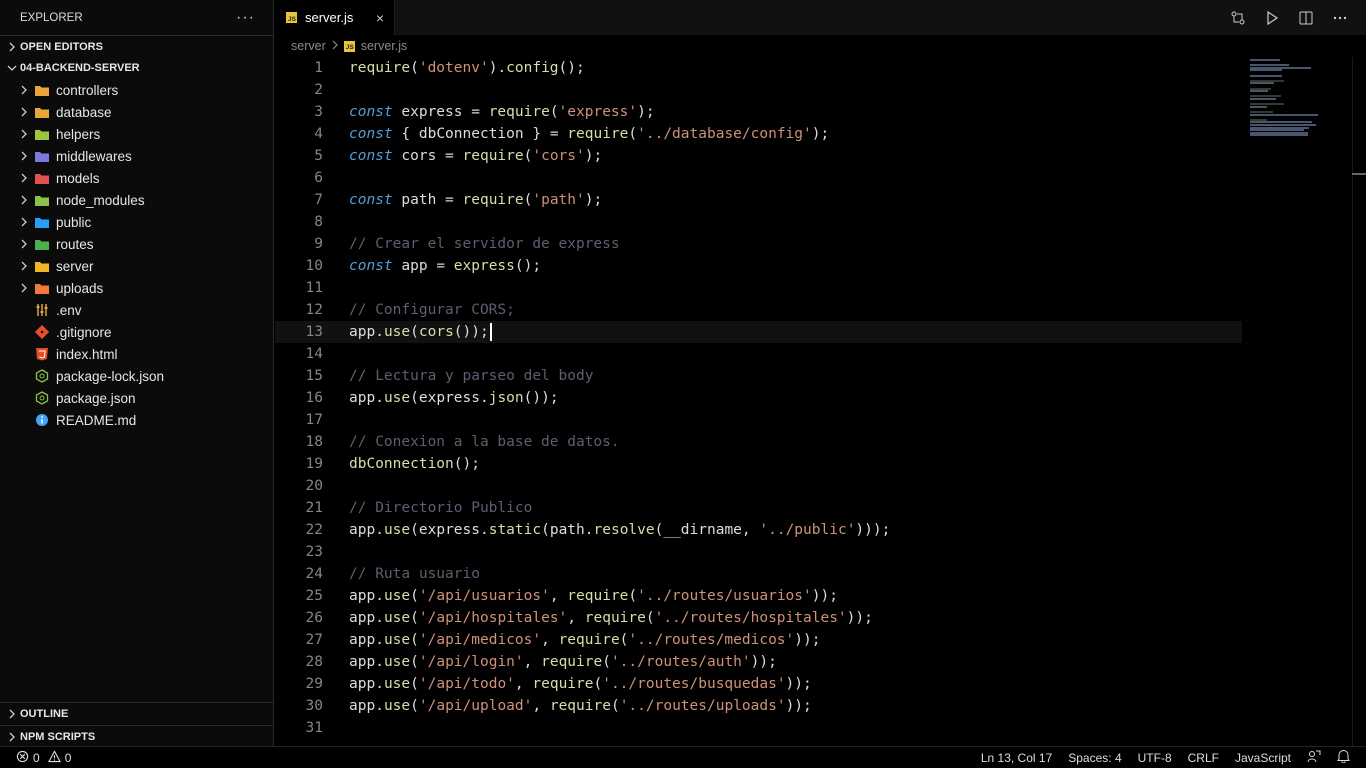  What do you see at coordinates (136, 200) in the screenshot?
I see `folder-item: node_modules` at bounding box center [136, 200].